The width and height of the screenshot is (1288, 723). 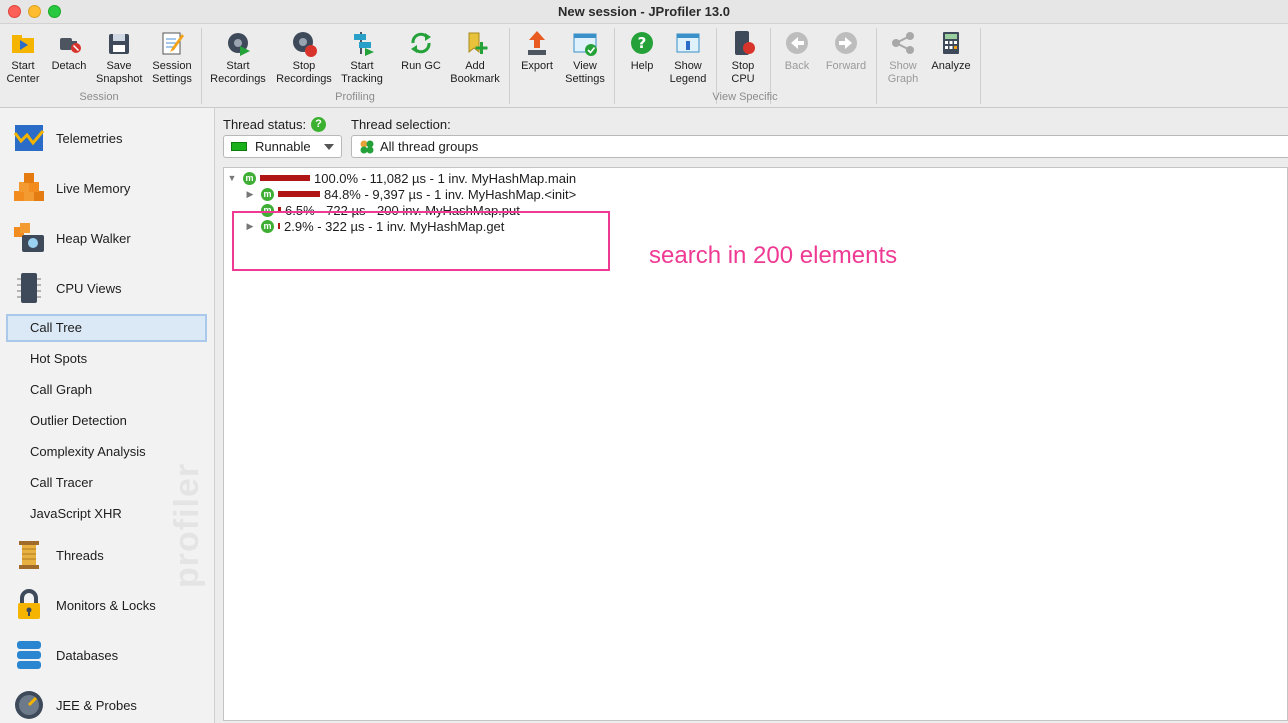 I want to click on thread-selection-dropdown: All thread groups, so click(x=819, y=146).